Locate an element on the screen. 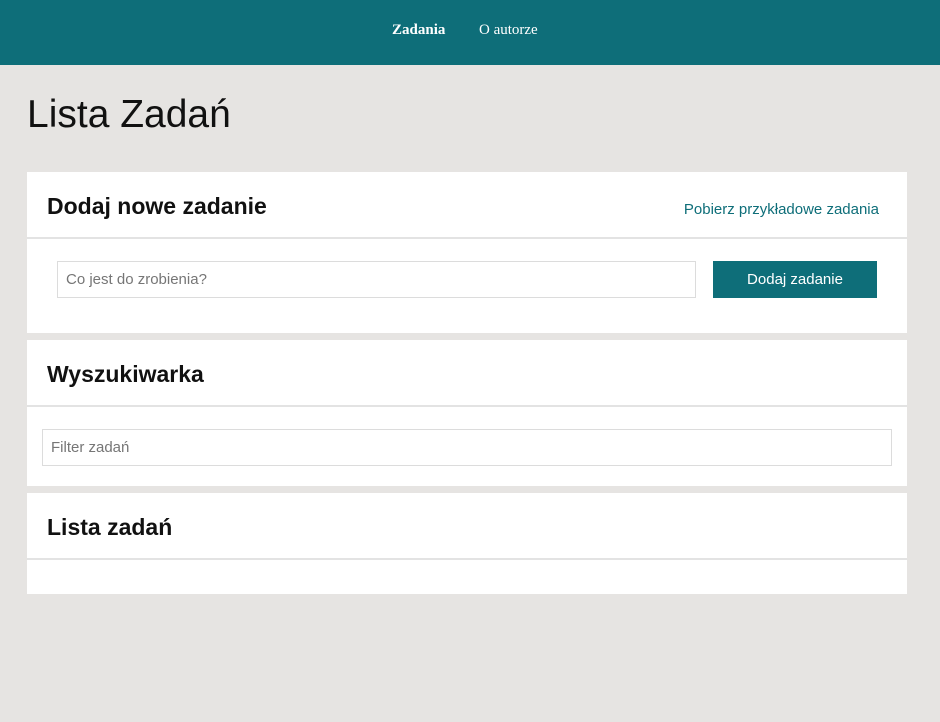  task-filter-input is located at coordinates (467, 447).